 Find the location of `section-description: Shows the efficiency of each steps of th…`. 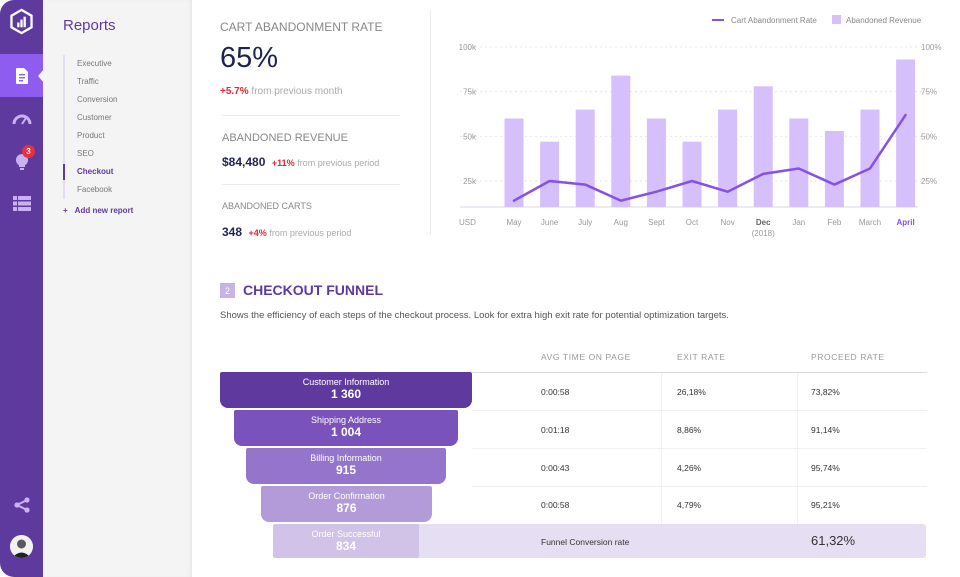

section-description: Shows the efficiency of each steps of th… is located at coordinates (474, 315).